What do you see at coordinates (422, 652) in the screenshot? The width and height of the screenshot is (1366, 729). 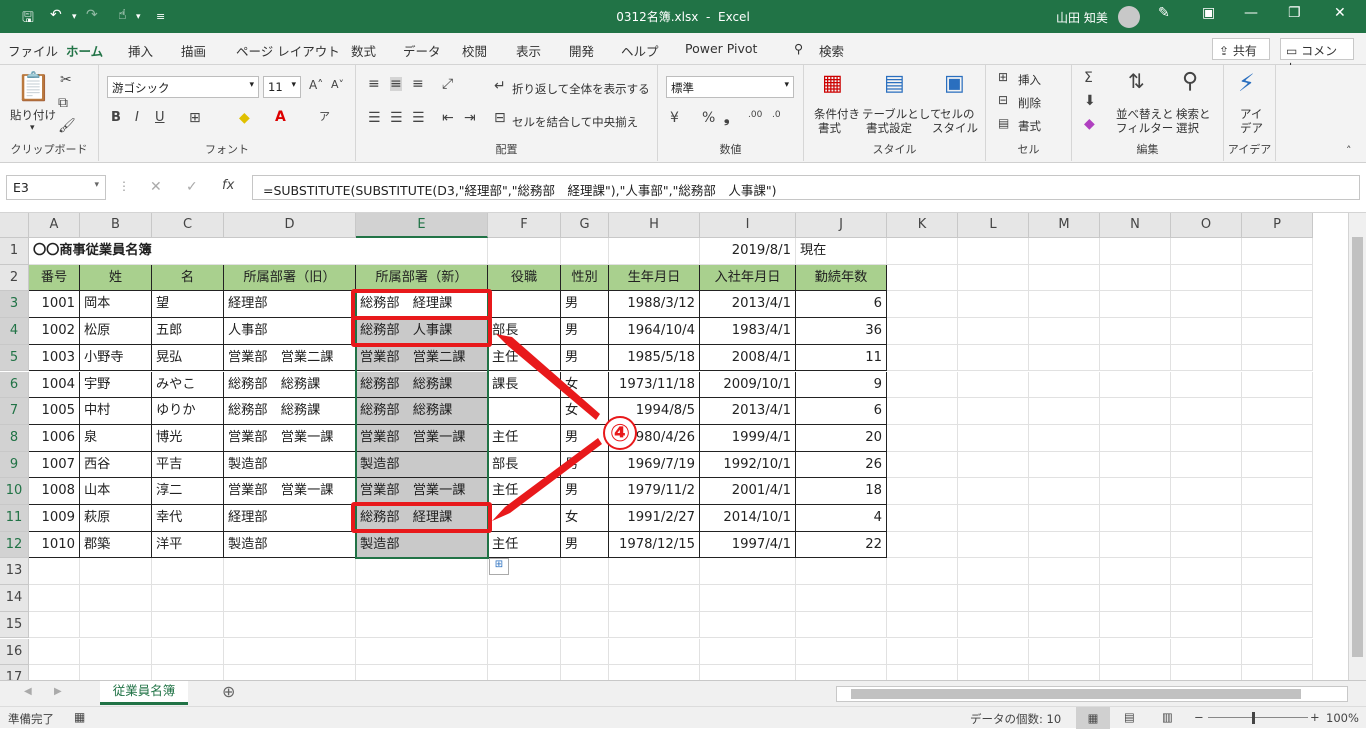 I see `cell-E16` at bounding box center [422, 652].